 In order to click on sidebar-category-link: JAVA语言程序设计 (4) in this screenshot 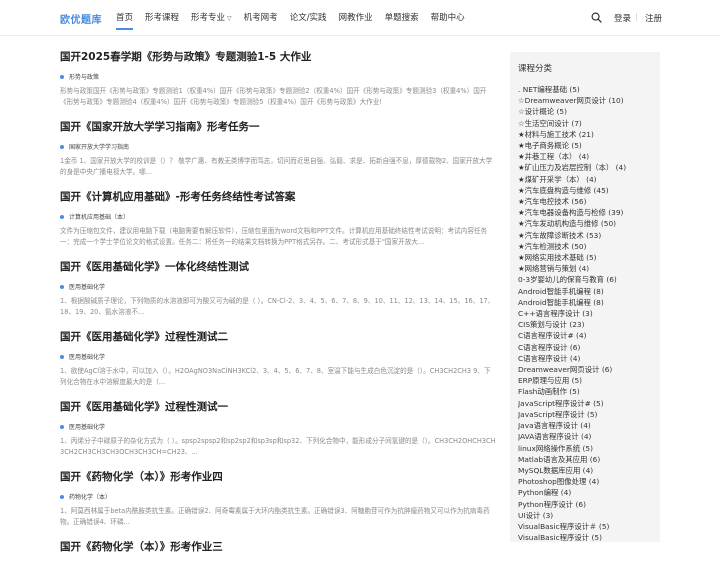, I will do `click(585, 436)`.